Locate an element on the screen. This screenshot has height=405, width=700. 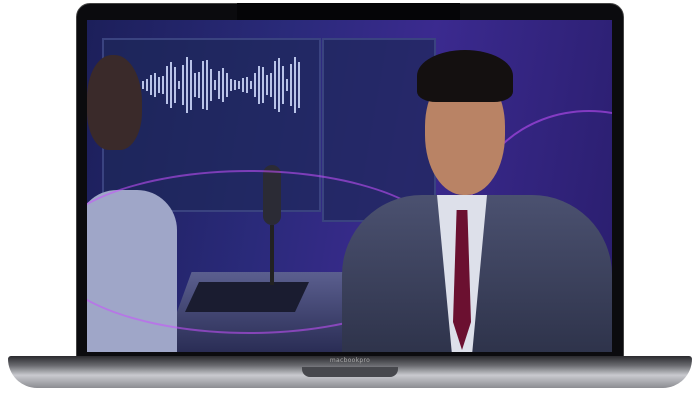
laptop-hinge is located at coordinates (350, 372).